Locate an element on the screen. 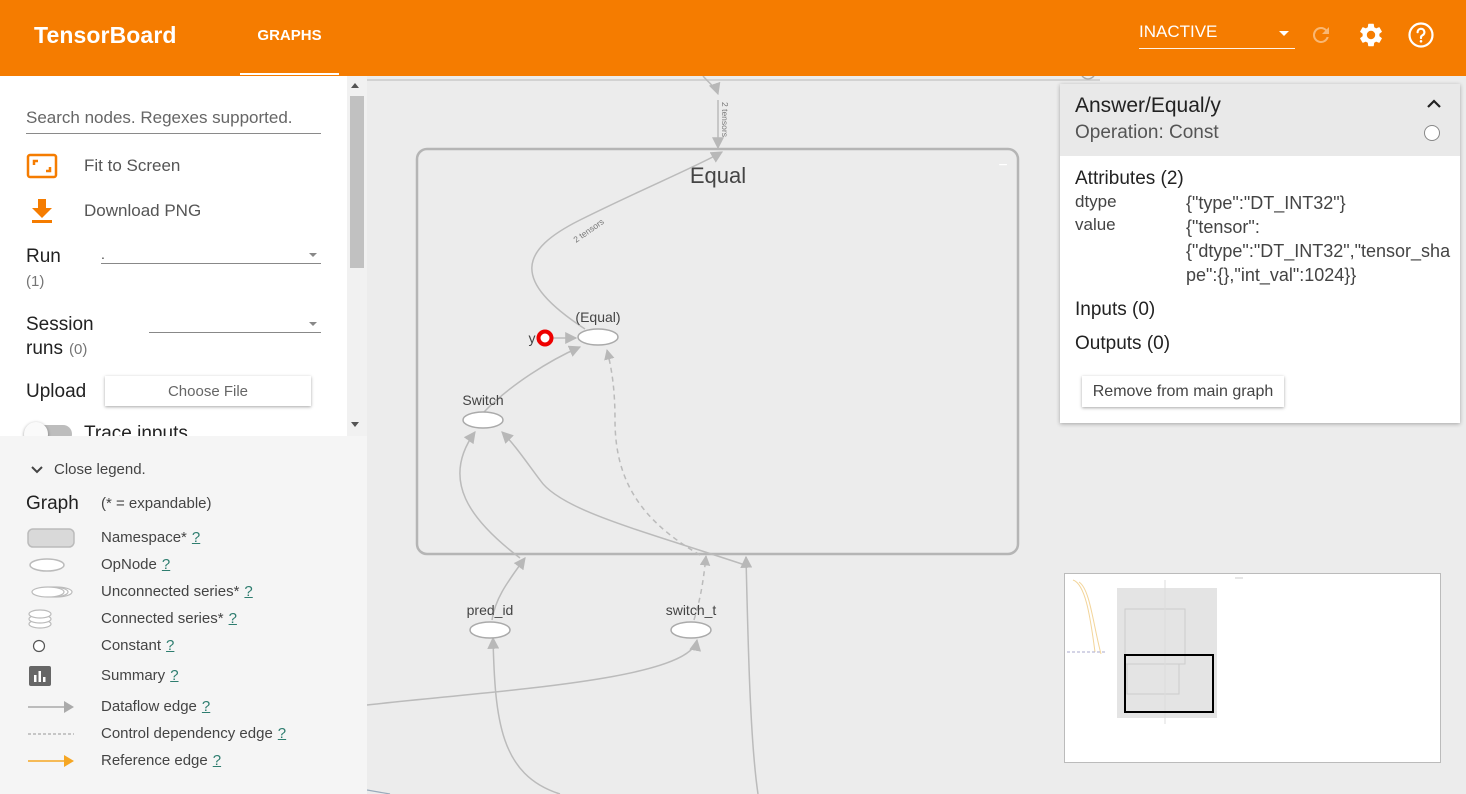 The width and height of the screenshot is (1466, 794). tab-graphs: GRAPHS is located at coordinates (289, 38).